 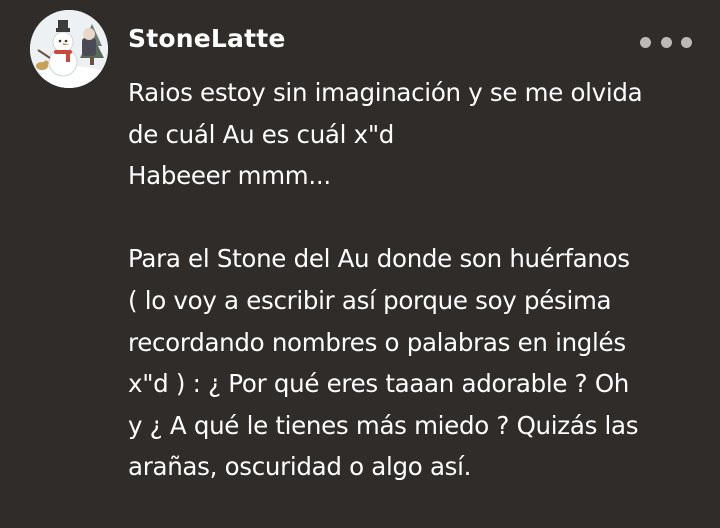 What do you see at coordinates (377, 342) in the screenshot?
I see `comment-line: recordando nombres o palabras en inglés` at bounding box center [377, 342].